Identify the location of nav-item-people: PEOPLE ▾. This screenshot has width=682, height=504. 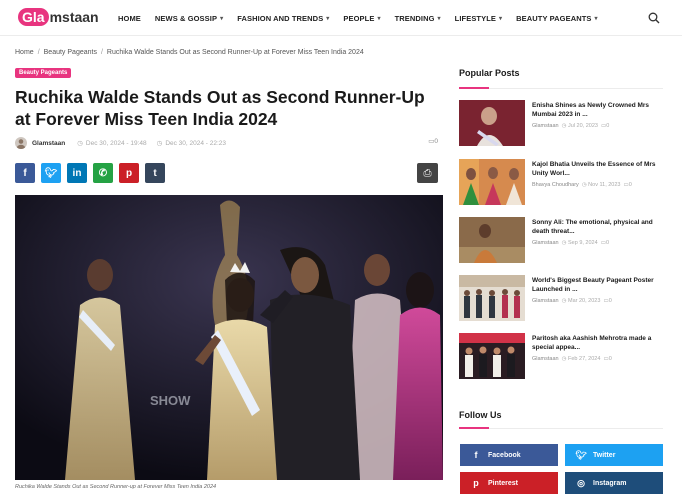
(361, 18).